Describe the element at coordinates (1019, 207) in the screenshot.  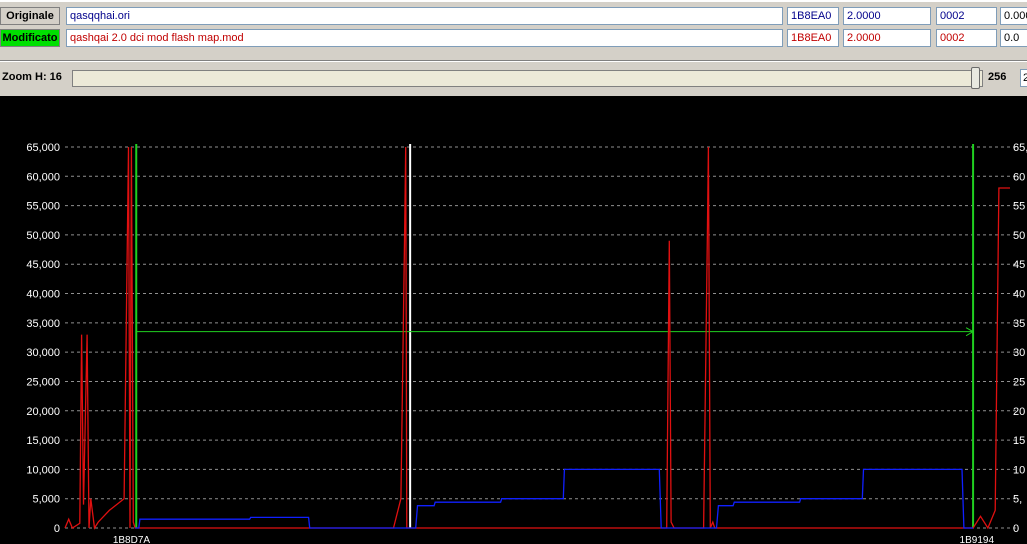
I see `y-tick-label-right: 55` at that location.